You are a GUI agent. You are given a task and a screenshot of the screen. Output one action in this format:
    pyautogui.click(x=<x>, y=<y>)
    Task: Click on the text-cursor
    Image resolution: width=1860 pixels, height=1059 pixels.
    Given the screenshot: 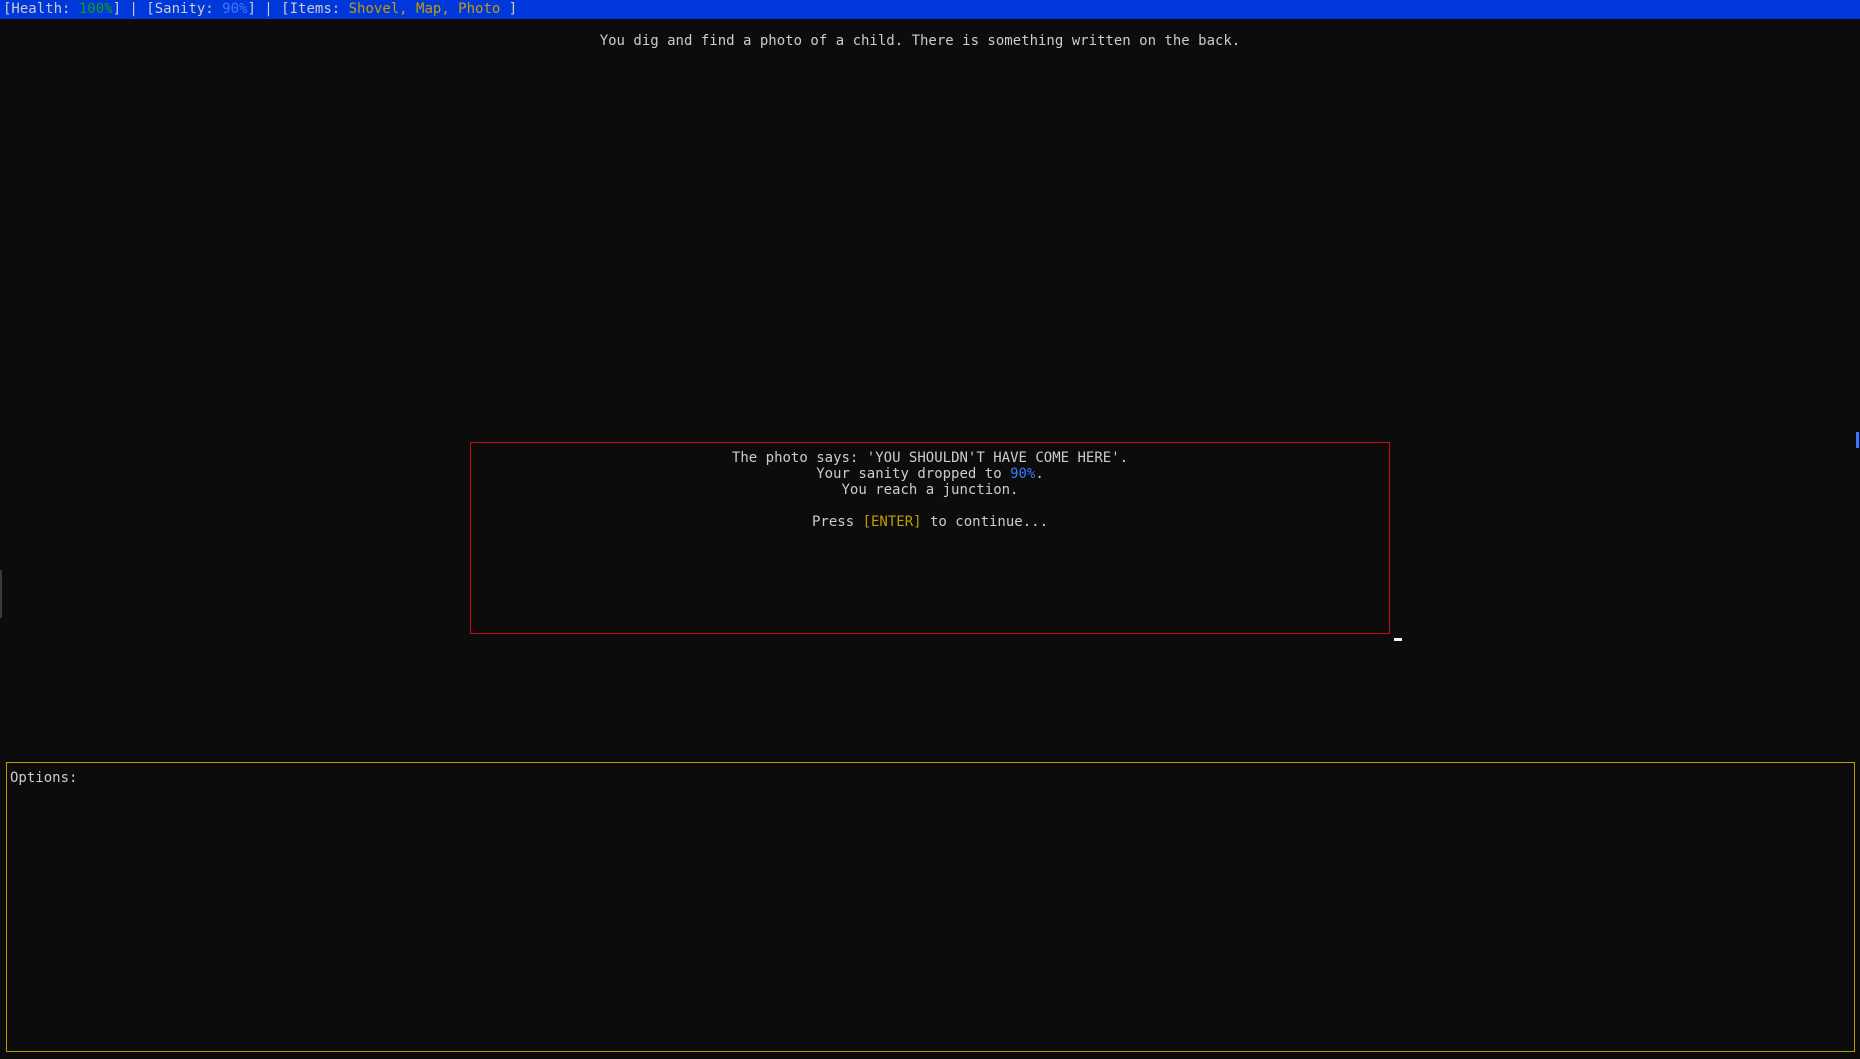 What is the action you would take?
    pyautogui.click(x=1398, y=639)
    